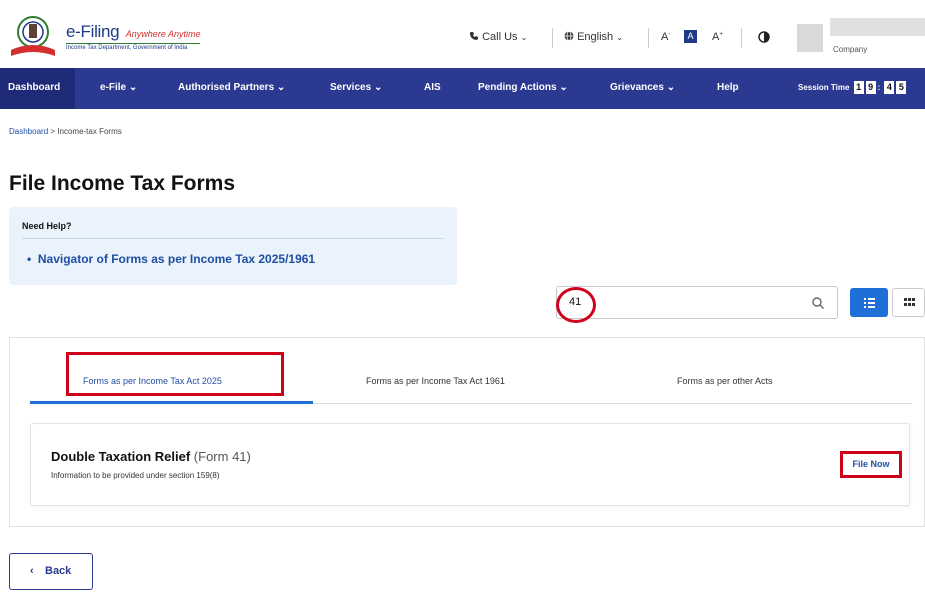 The width and height of the screenshot is (925, 603). Describe the element at coordinates (93, 31) in the screenshot. I see `brand-name: e-Filing` at that location.